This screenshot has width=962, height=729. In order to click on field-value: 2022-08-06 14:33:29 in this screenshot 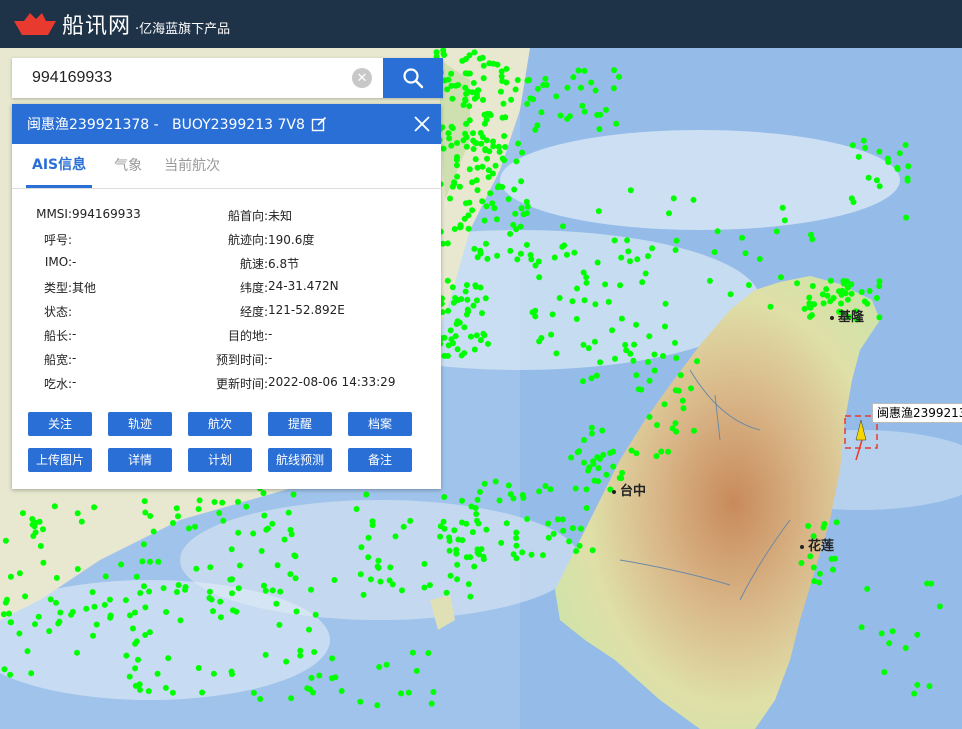, I will do `click(332, 382)`.